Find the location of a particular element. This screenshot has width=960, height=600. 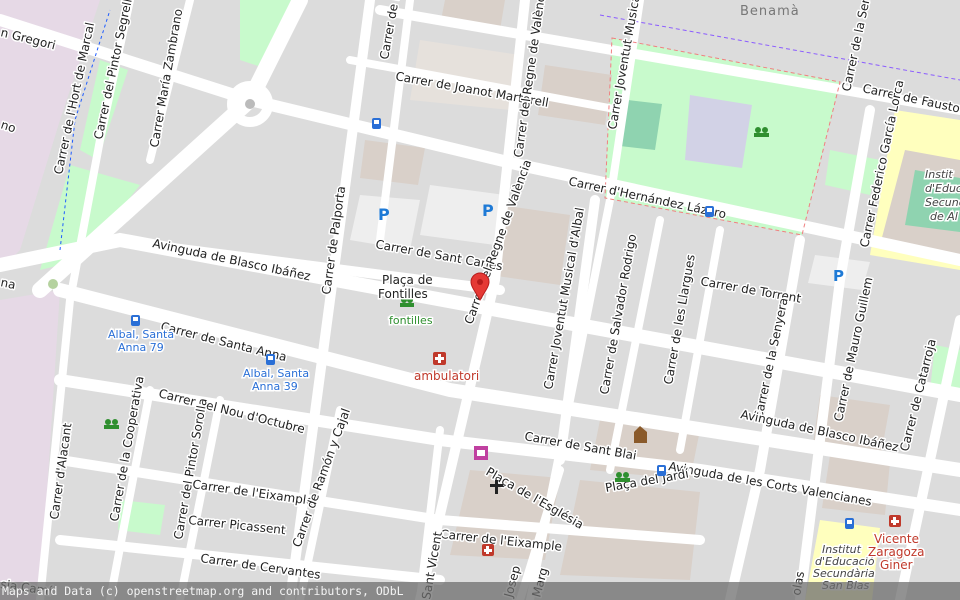

park-plaza is located at coordinates (718, 131).